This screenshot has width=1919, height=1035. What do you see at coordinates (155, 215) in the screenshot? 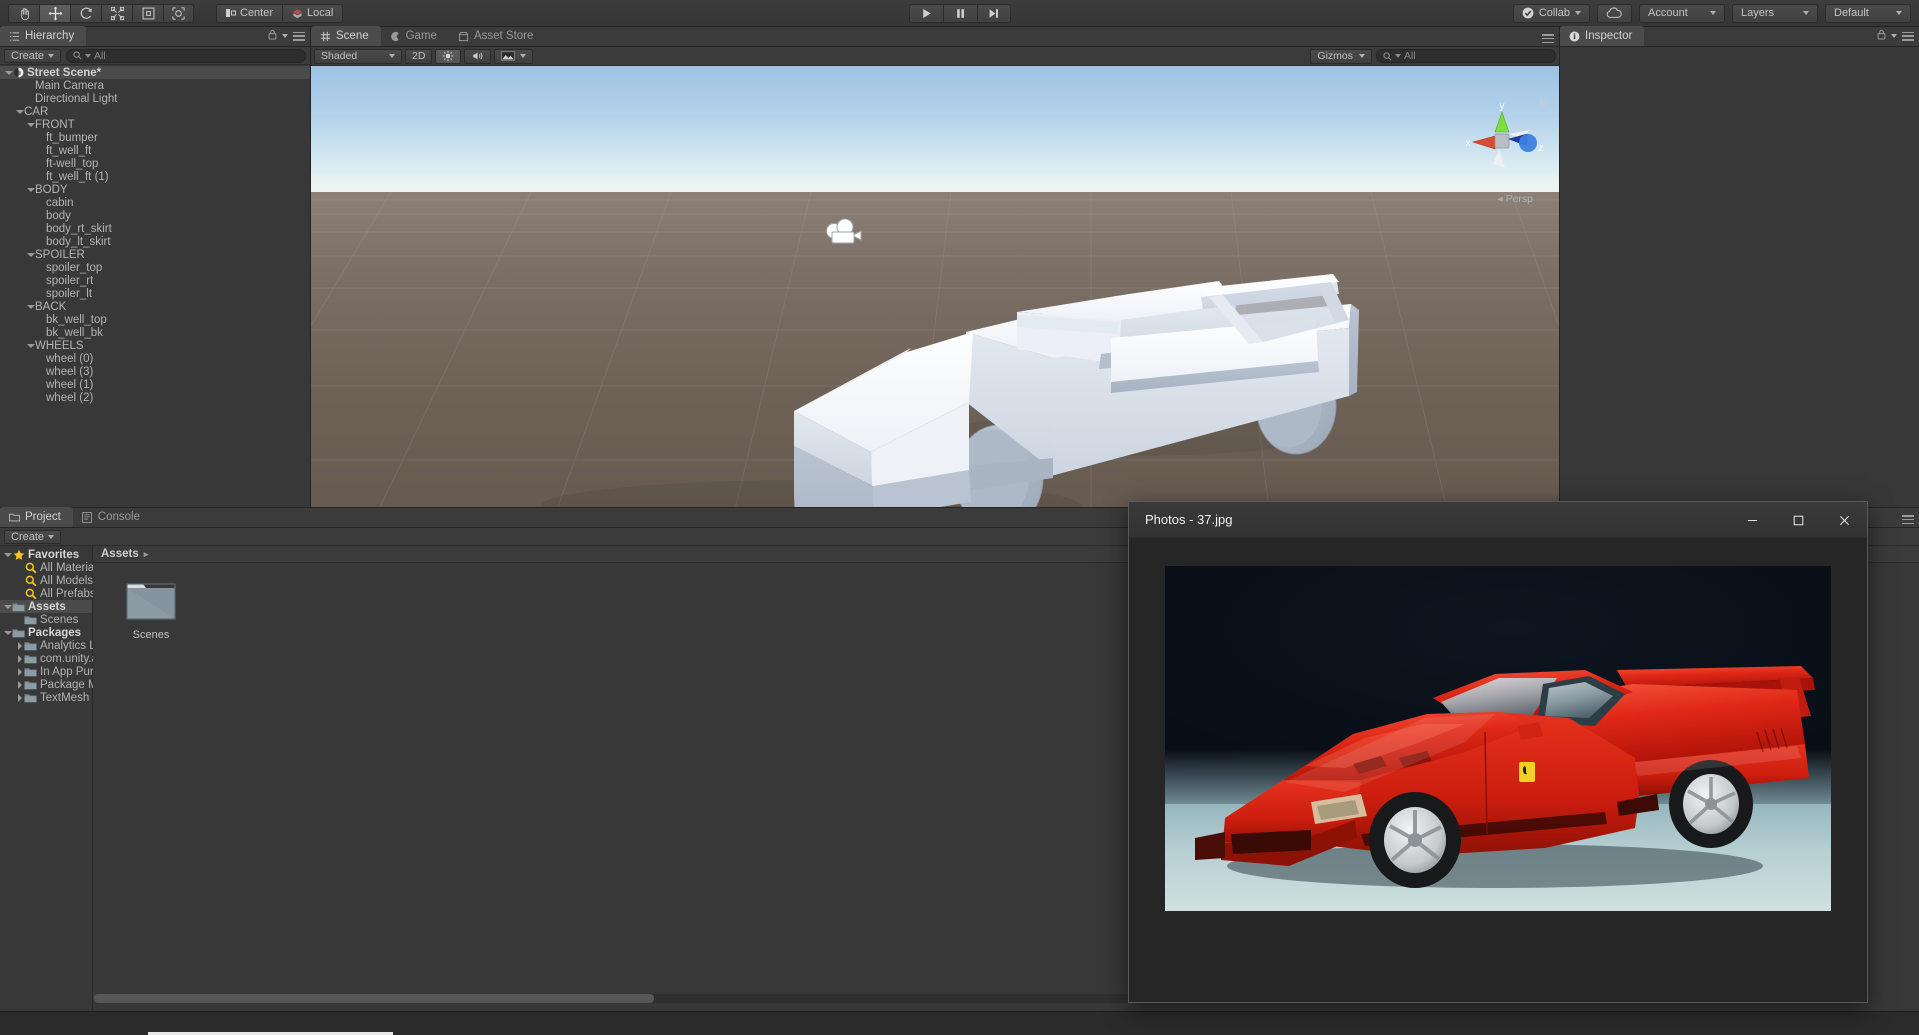
I see `hierarchy-item-body: body` at bounding box center [155, 215].